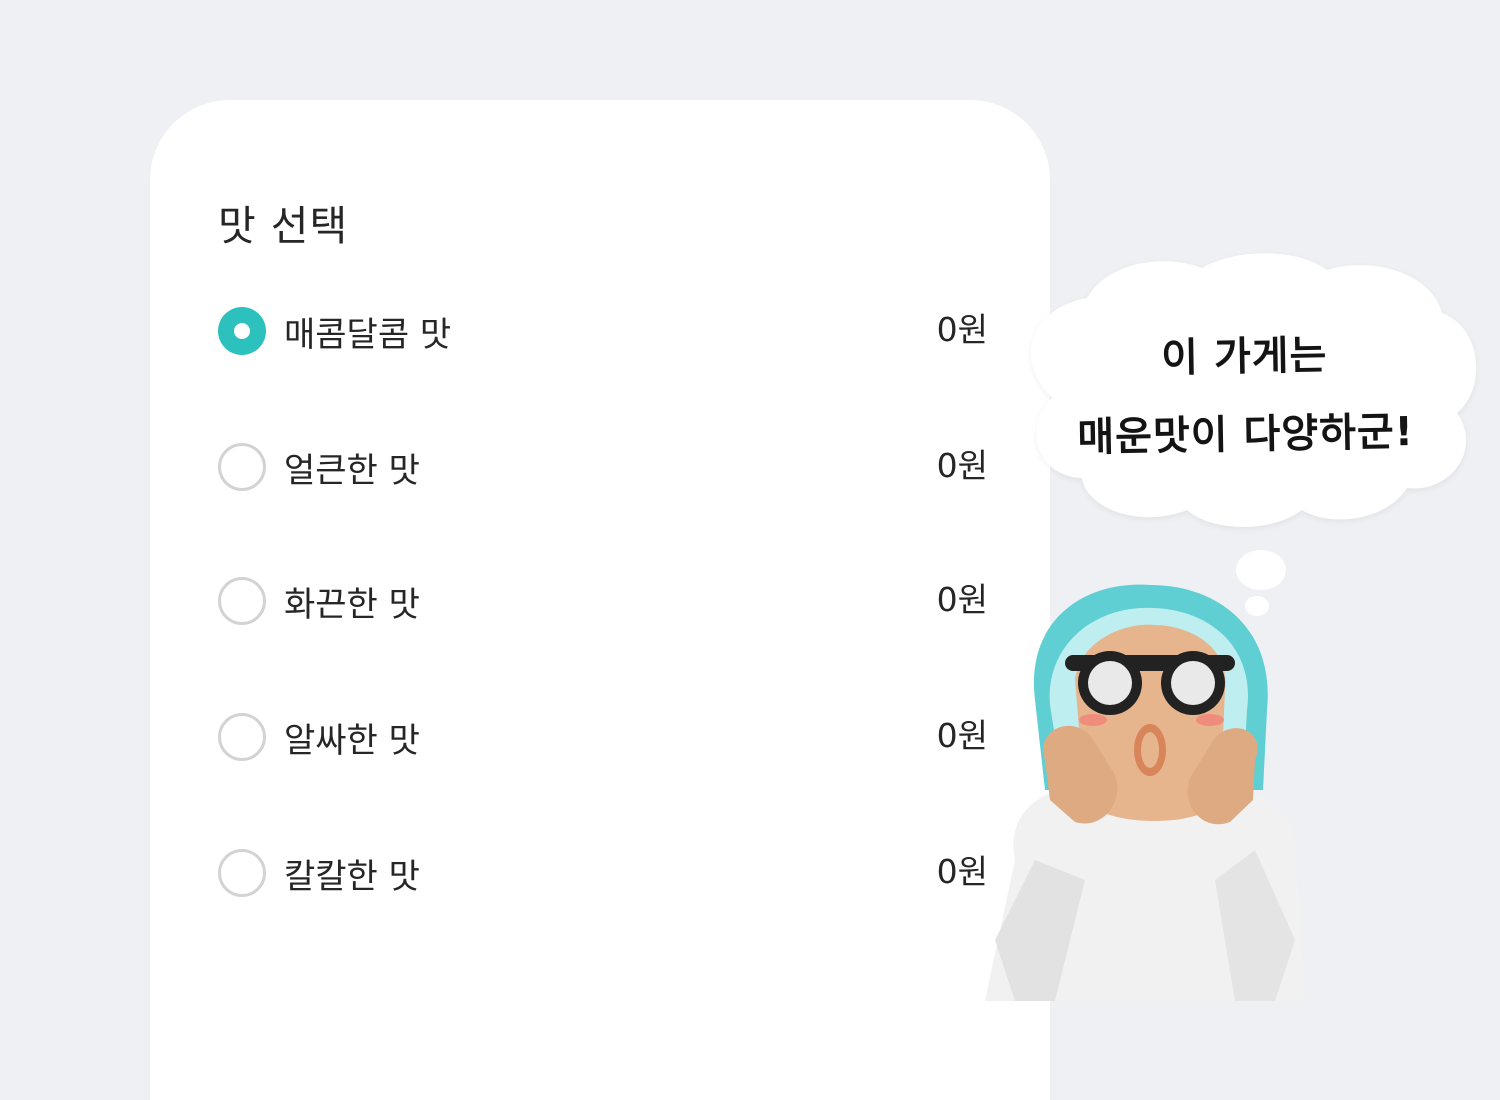 This screenshot has width=1500, height=1100. What do you see at coordinates (1245, 396) in the screenshot?
I see `bubble-text: 이 가게는 매운맛이 다양하군!` at bounding box center [1245, 396].